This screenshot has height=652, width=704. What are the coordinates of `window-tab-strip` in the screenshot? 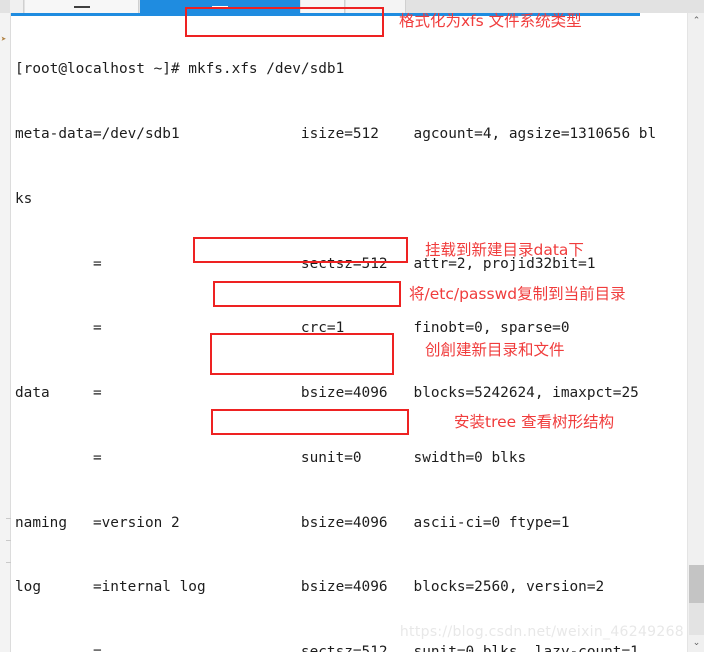 It's located at (352, 6).